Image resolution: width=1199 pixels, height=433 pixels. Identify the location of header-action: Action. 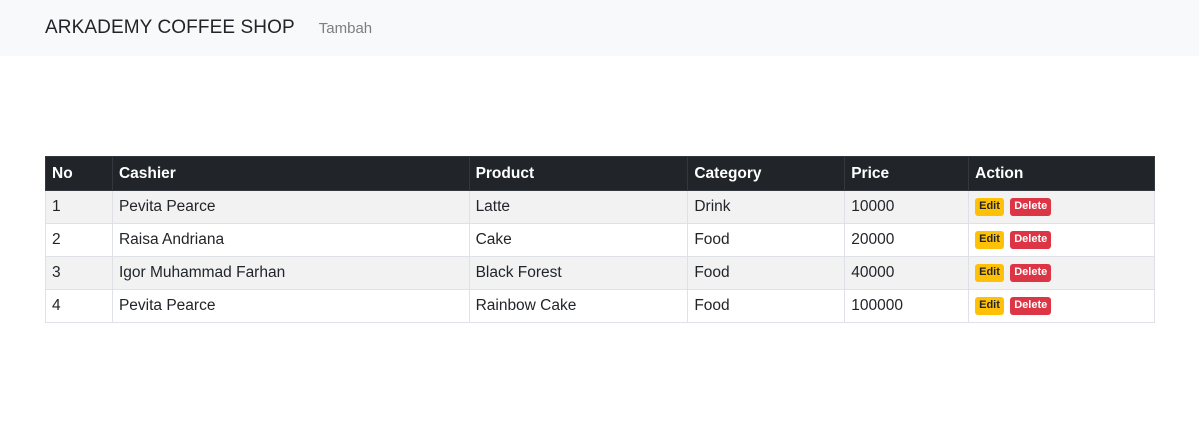
(1061, 173).